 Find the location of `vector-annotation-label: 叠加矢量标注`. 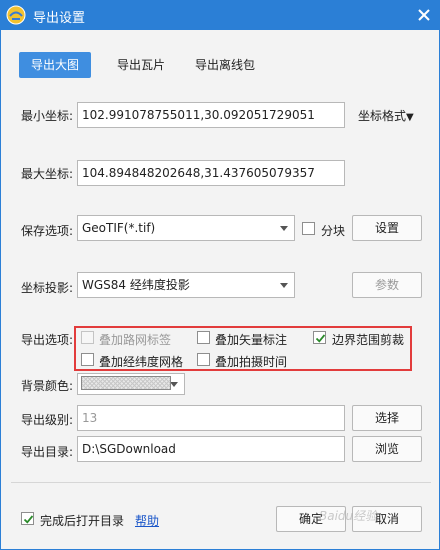

vector-annotation-label: 叠加矢量标注 is located at coordinates (251, 340).